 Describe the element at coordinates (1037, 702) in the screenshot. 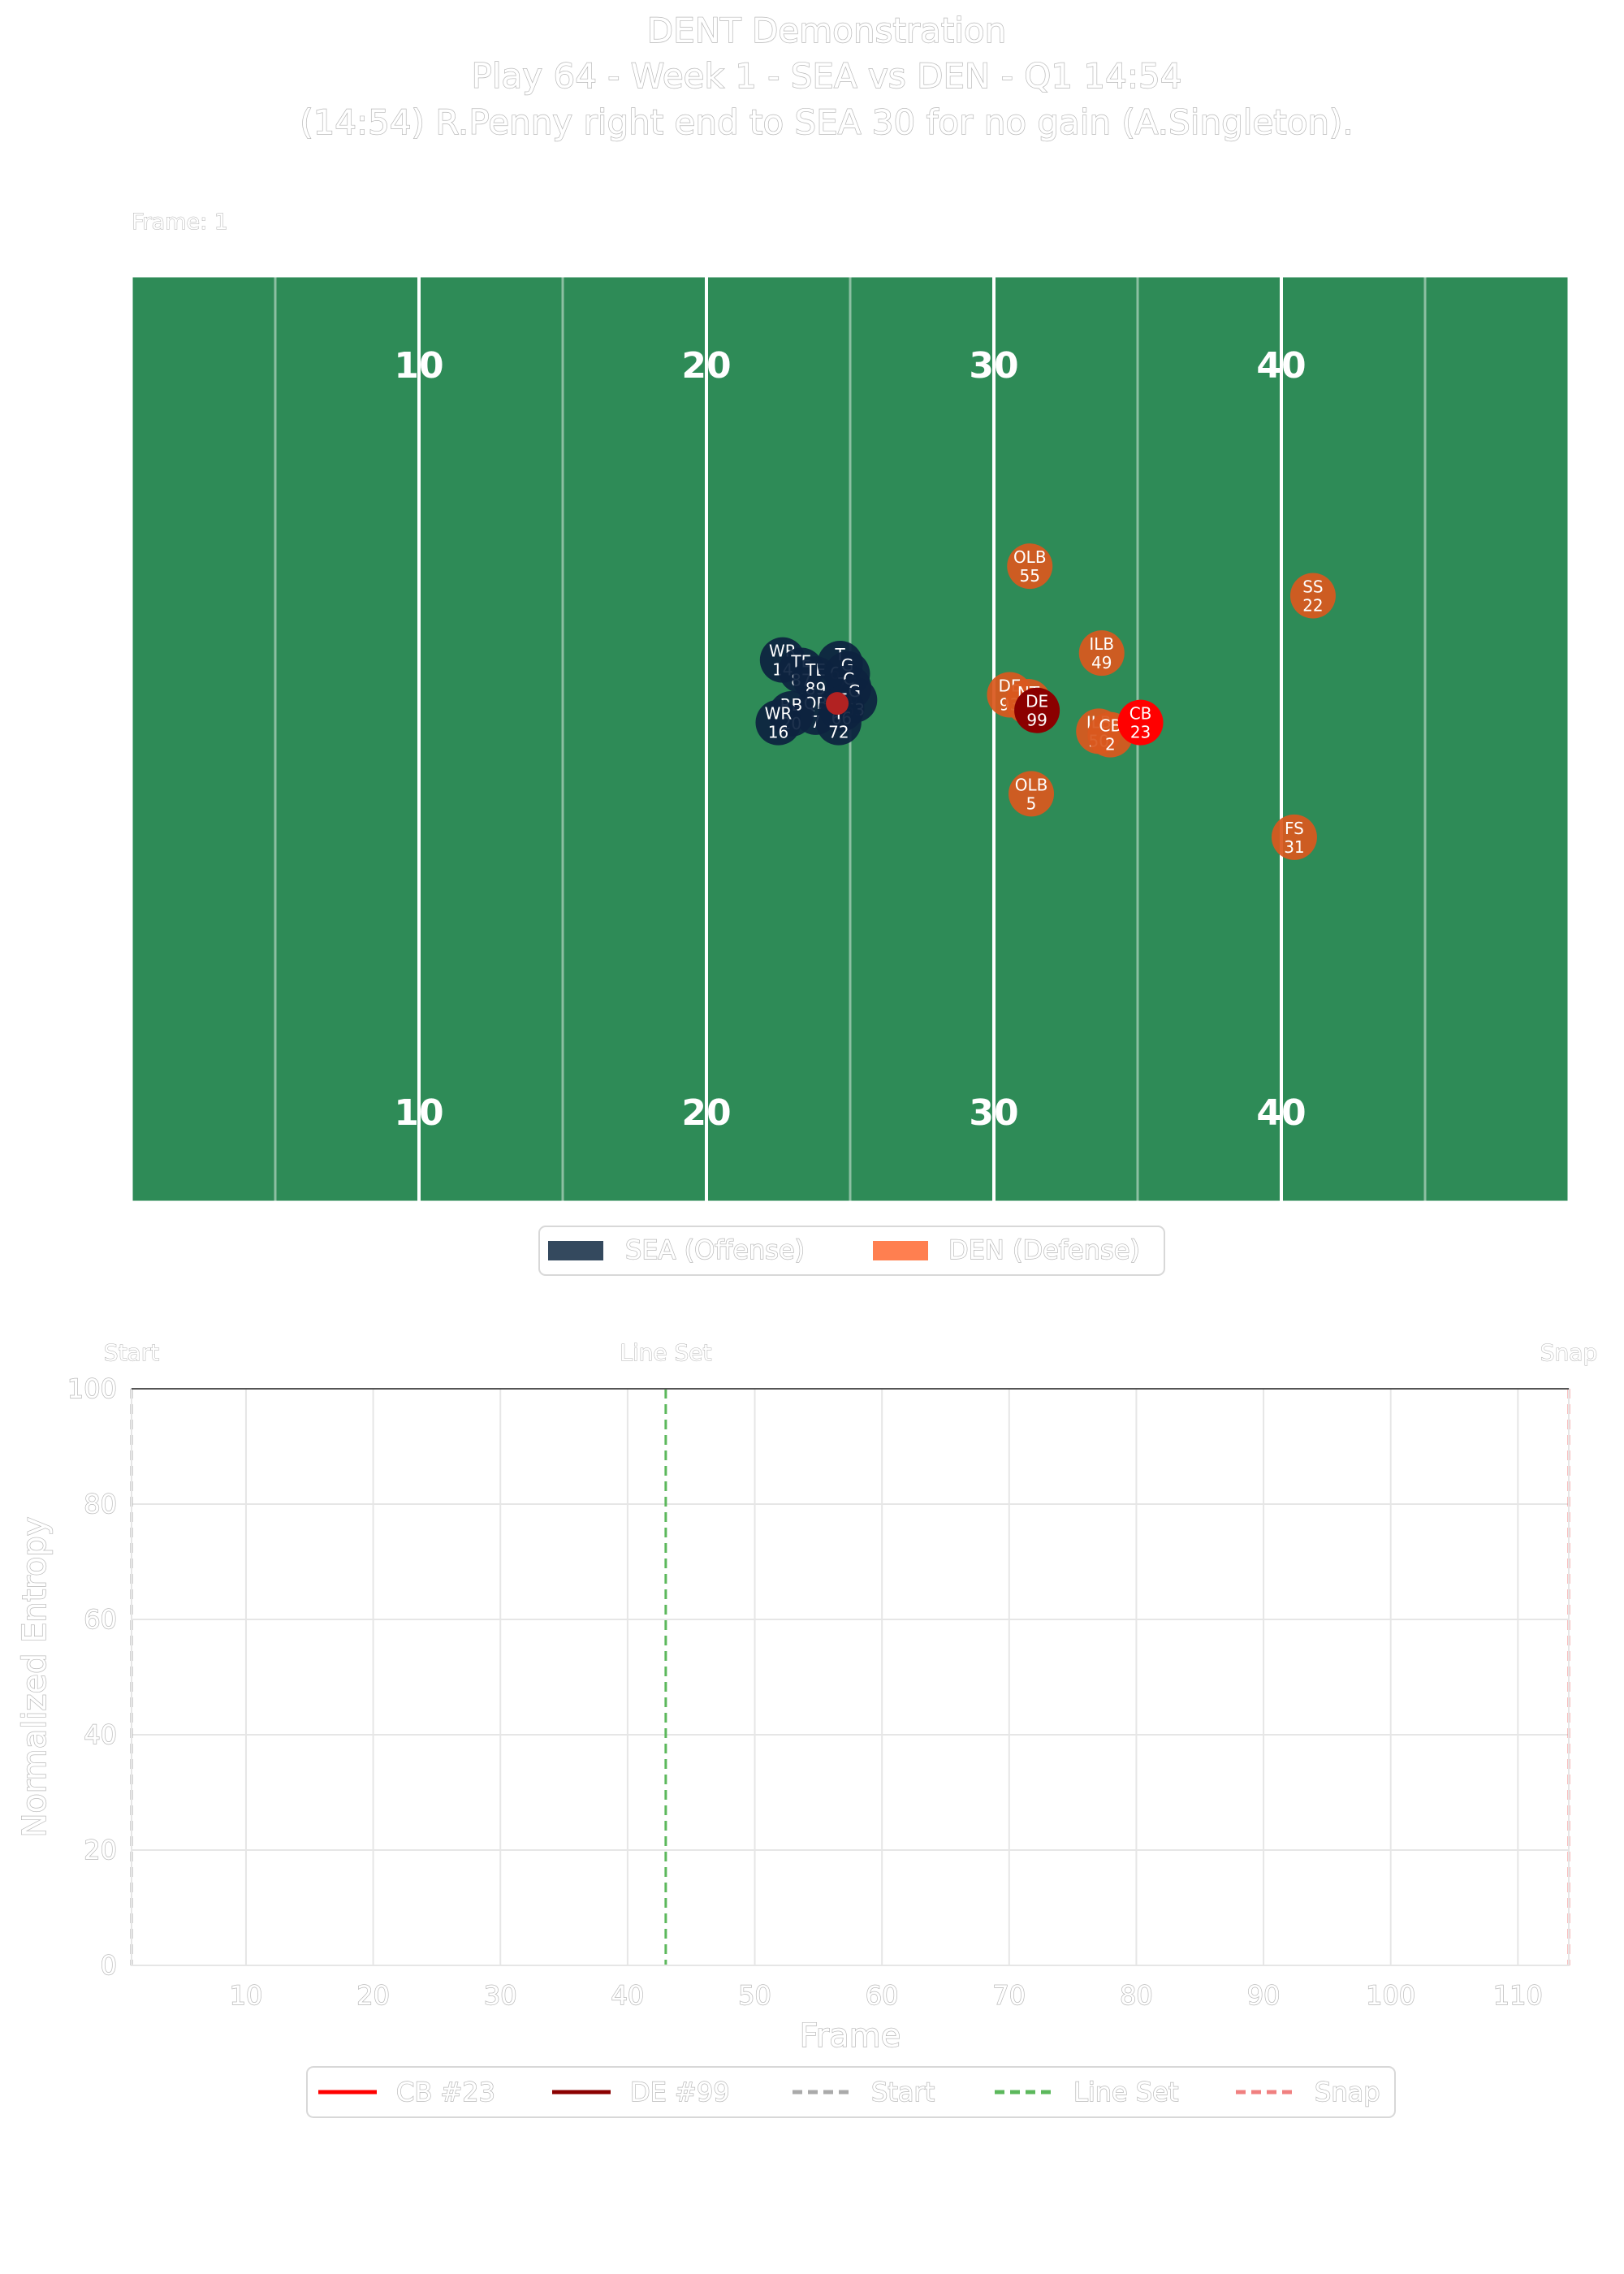

I see `player-position-label: DE` at that location.